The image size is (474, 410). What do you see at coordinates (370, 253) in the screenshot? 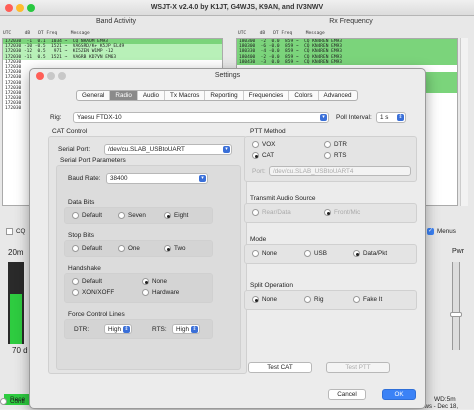
I see `mode-datapkt-radio: Data/Pkt` at bounding box center [370, 253].